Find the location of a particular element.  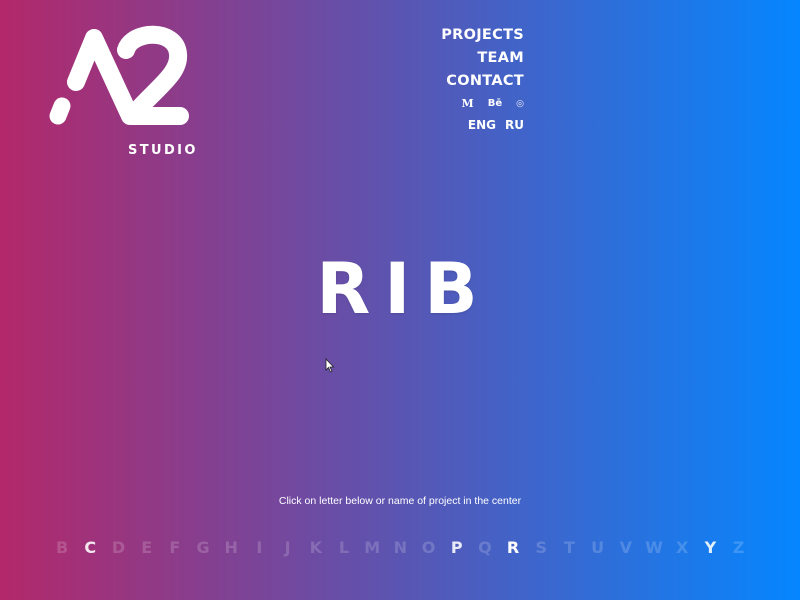

letter-b: B is located at coordinates (62, 547).